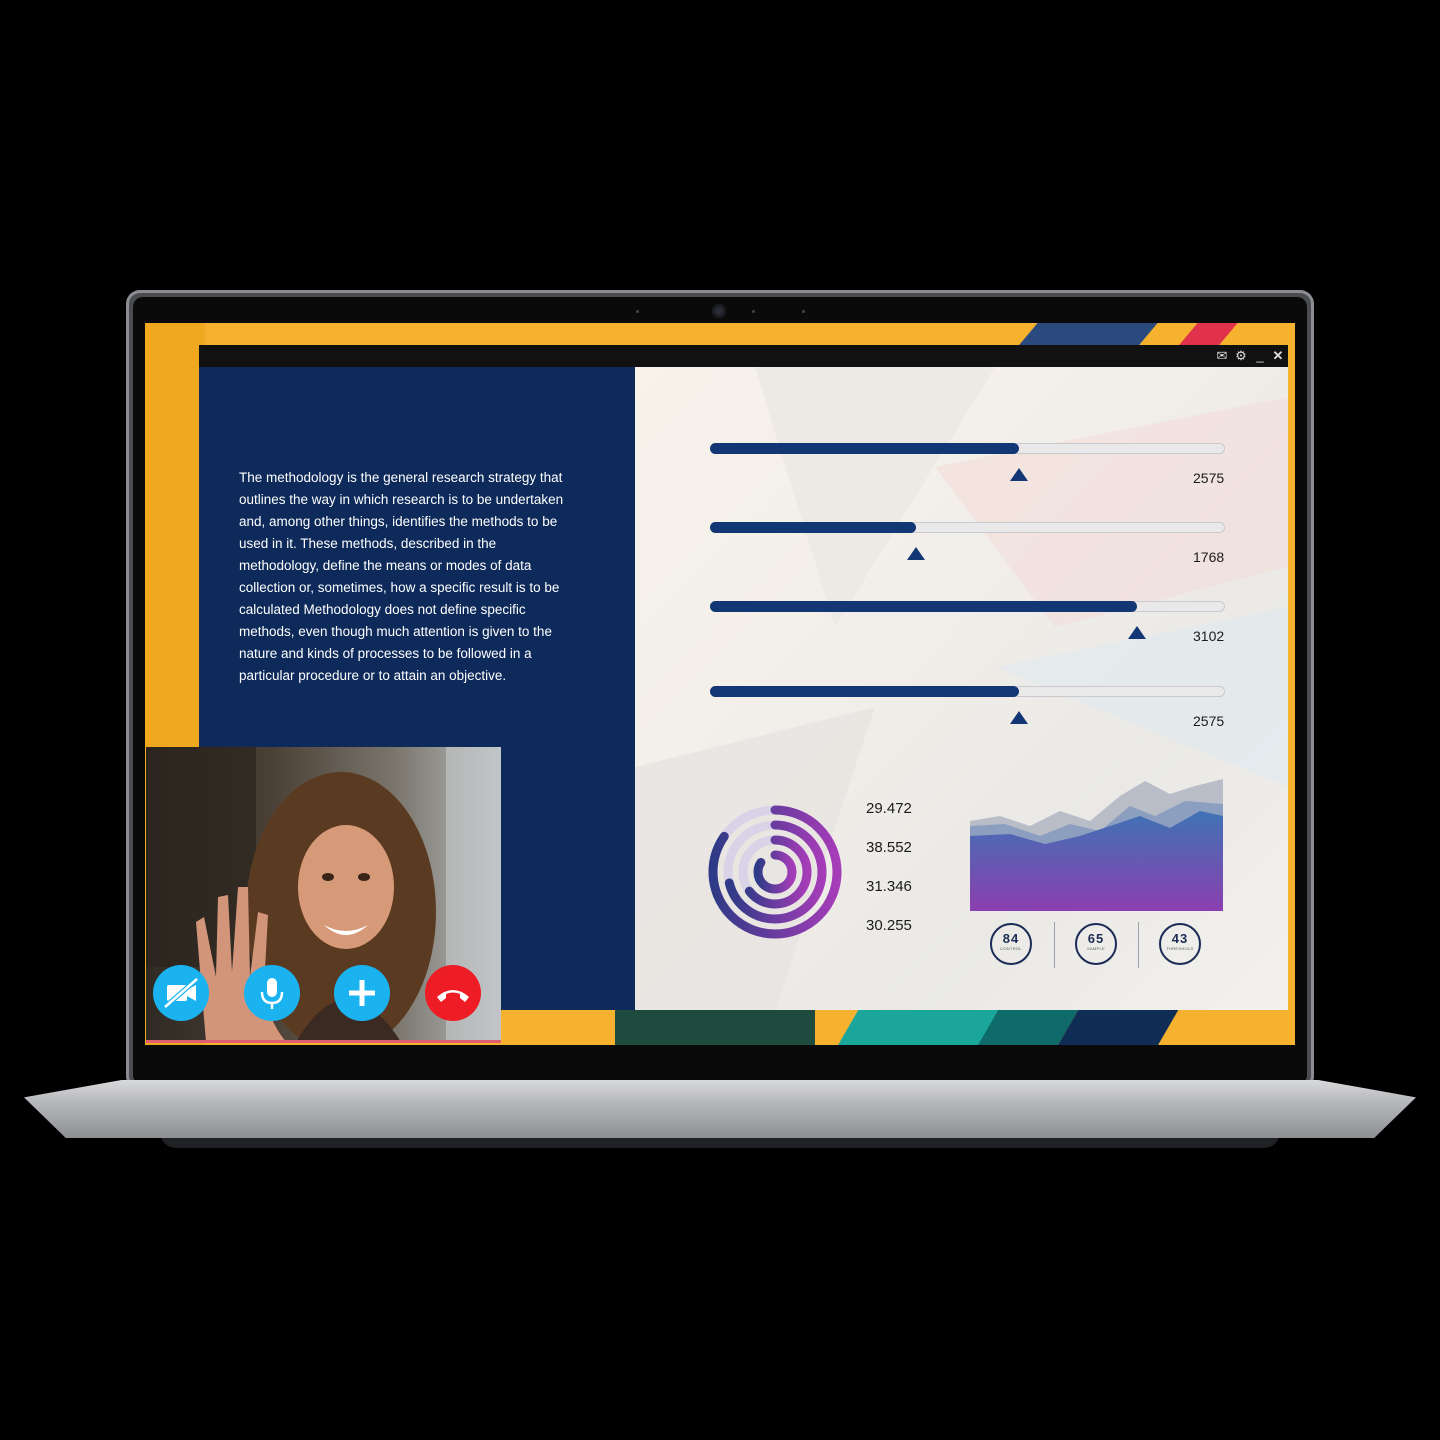 This screenshot has width=1440, height=1440. I want to click on video-off-icon, so click(181, 993).